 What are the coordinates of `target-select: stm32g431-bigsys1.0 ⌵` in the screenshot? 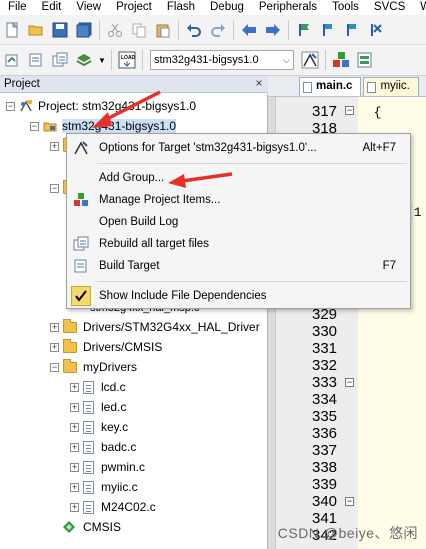 It's located at (222, 60).